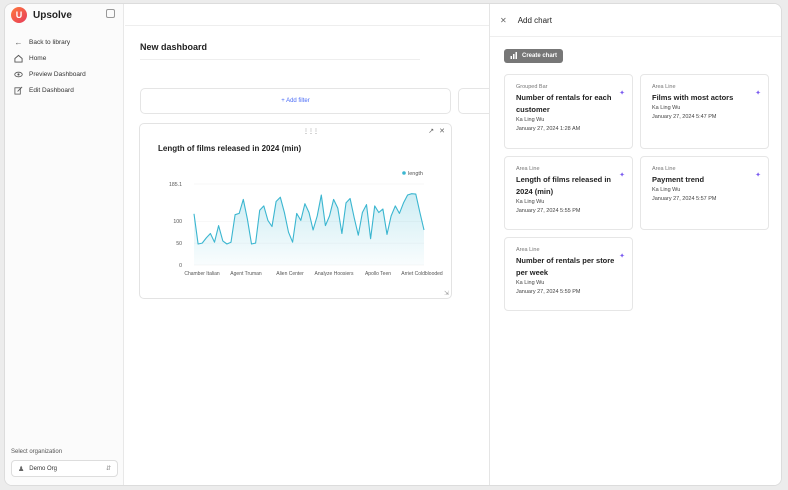  What do you see at coordinates (295, 101) in the screenshot?
I see `add-filter-button: + Add filter` at bounding box center [295, 101].